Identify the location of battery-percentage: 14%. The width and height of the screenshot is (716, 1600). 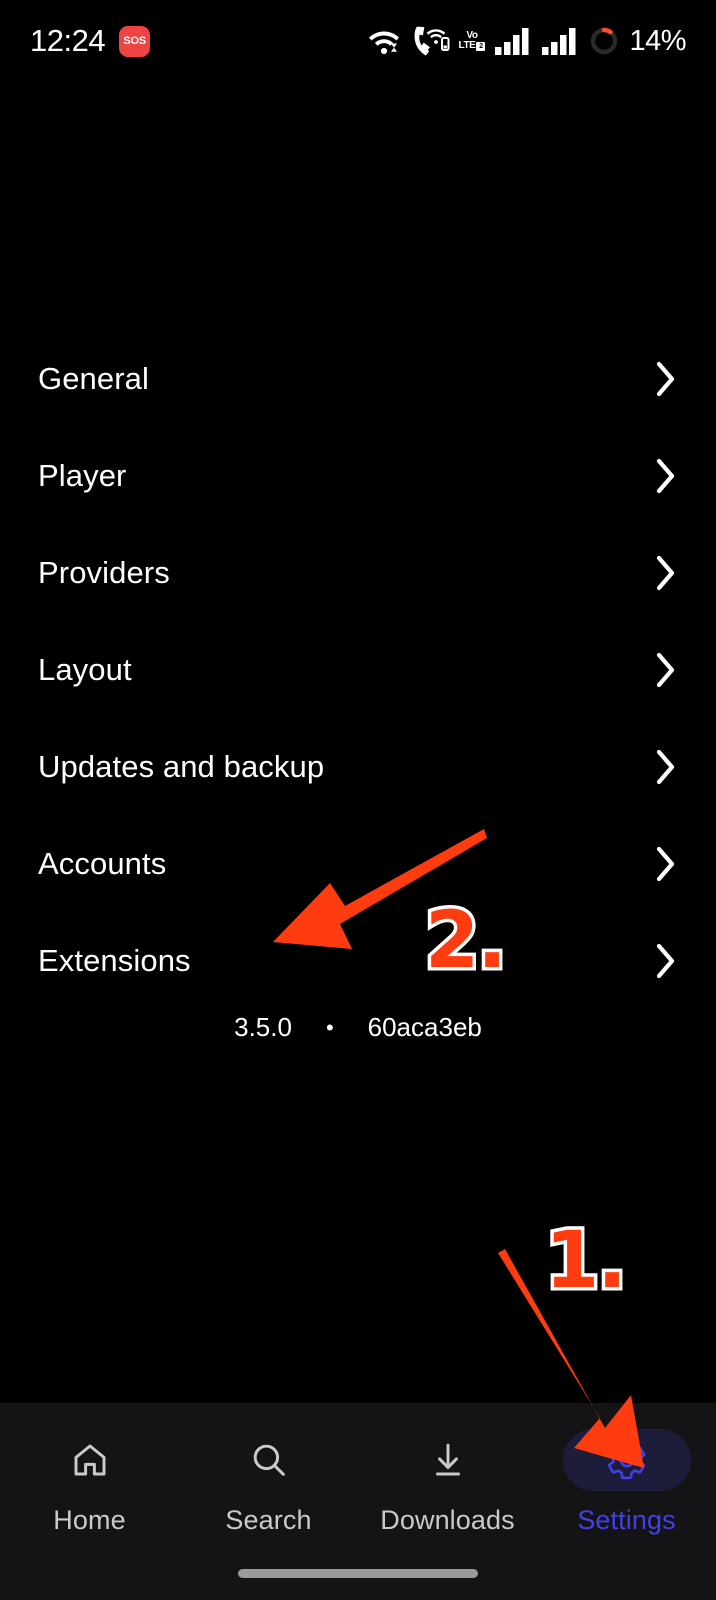
(657, 40).